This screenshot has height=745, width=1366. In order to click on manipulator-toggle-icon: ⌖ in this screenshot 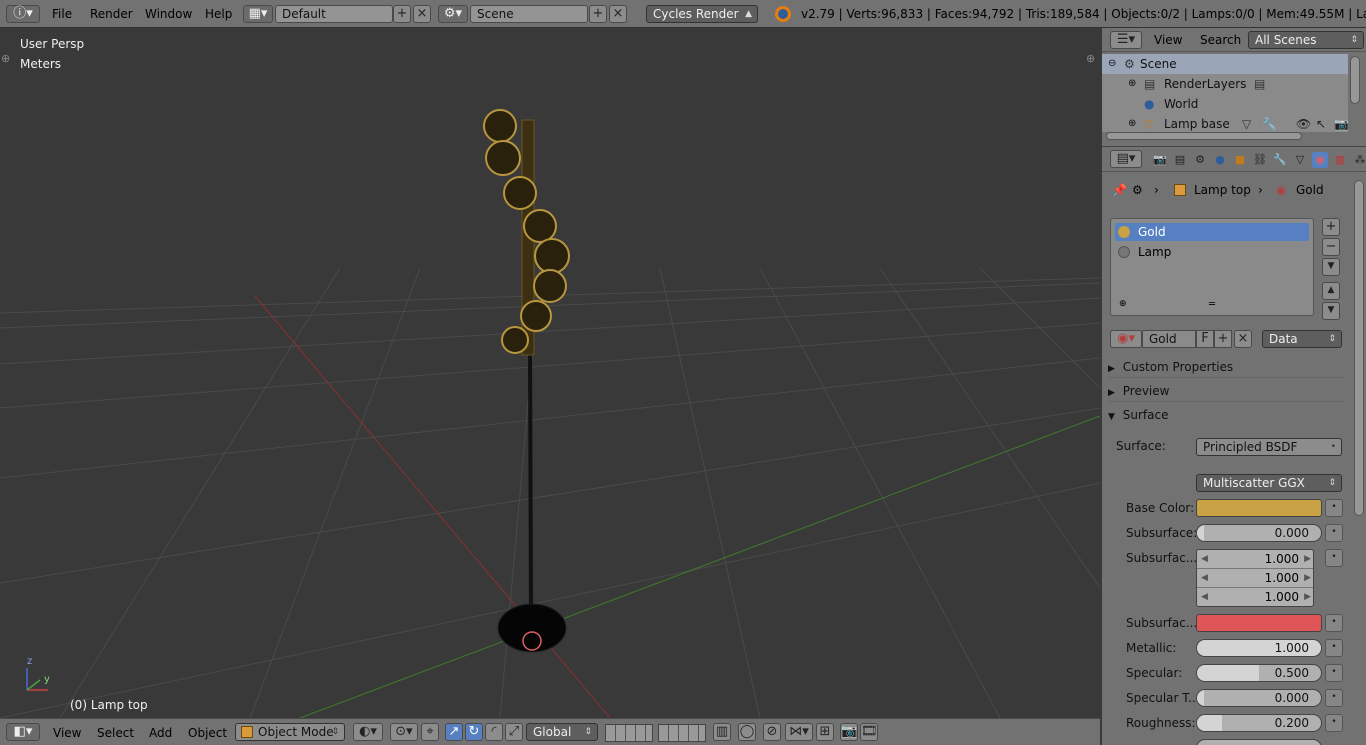, I will do `click(430, 732)`.